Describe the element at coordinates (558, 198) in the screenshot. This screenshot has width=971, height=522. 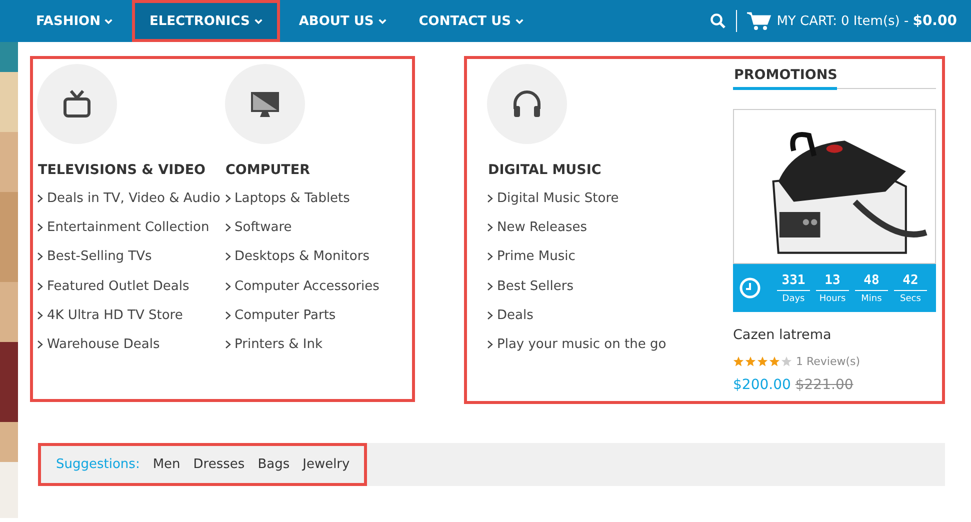
I see `category-link: Digital Music Store` at that location.